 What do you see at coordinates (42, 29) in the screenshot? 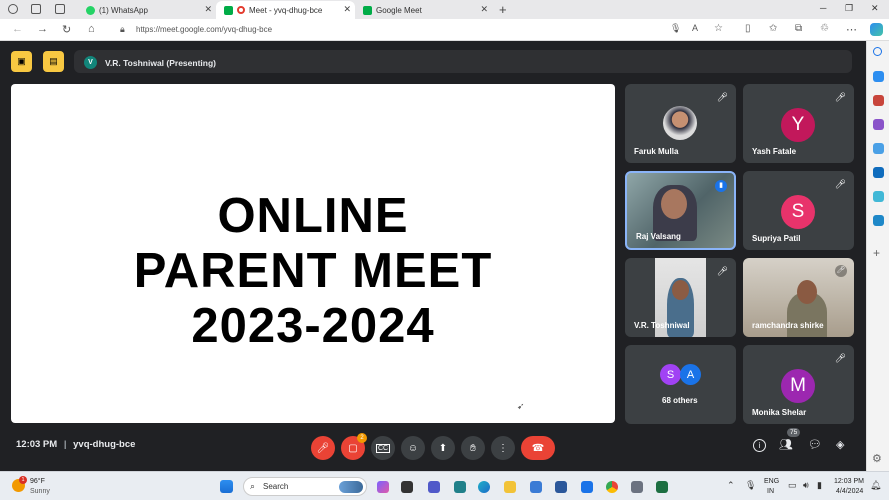
I see `forward-icon: →` at bounding box center [42, 29].